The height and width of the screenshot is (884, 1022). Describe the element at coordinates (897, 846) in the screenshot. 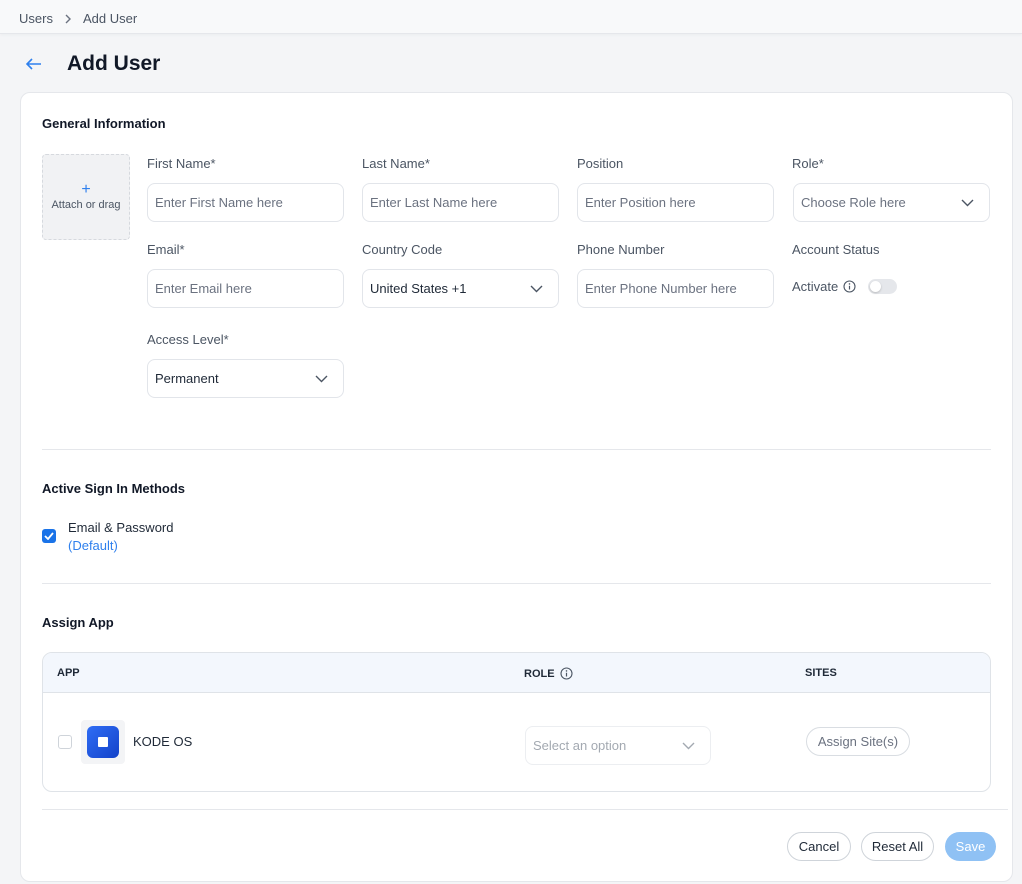

I see `reset-all-button: Reset All` at that location.